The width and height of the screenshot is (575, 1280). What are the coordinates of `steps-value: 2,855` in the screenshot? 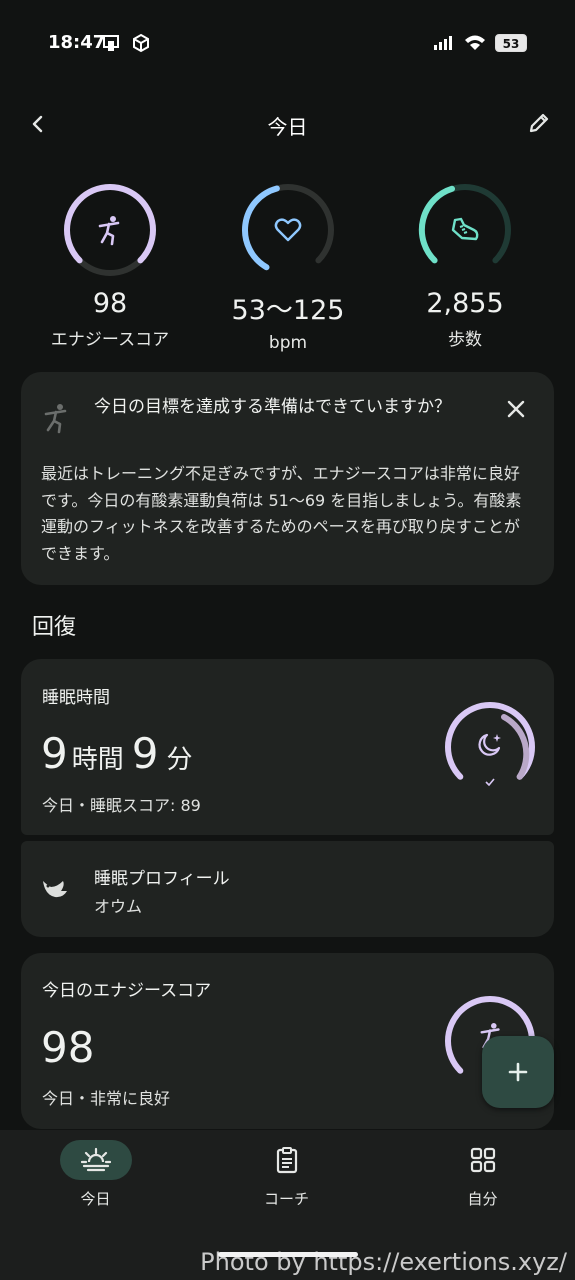 It's located at (465, 303).